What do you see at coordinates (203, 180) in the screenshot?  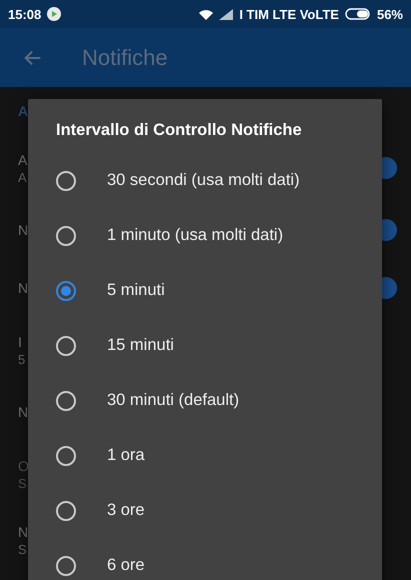 I see `option-label: 30 secondi (usa molti dati)` at bounding box center [203, 180].